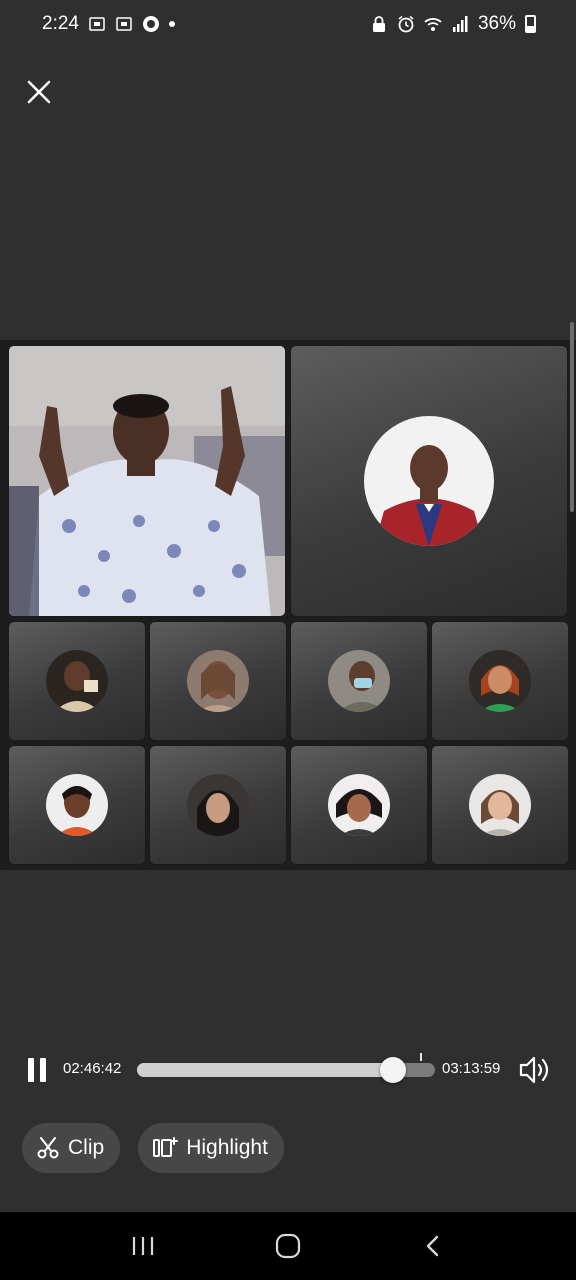  I want to click on participant-tile-featured, so click(429, 481).